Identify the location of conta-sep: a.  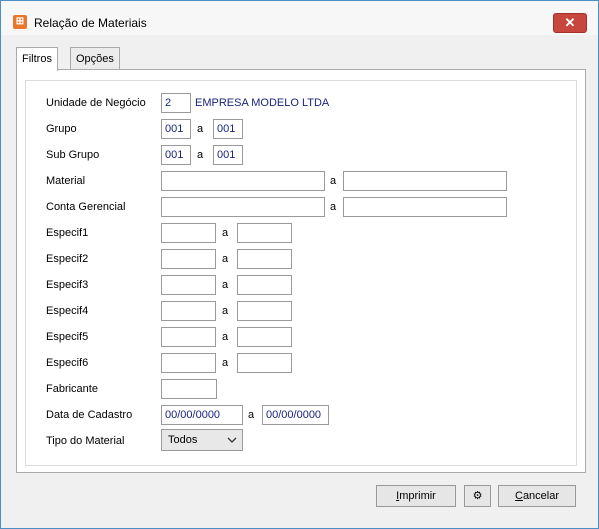
(333, 207).